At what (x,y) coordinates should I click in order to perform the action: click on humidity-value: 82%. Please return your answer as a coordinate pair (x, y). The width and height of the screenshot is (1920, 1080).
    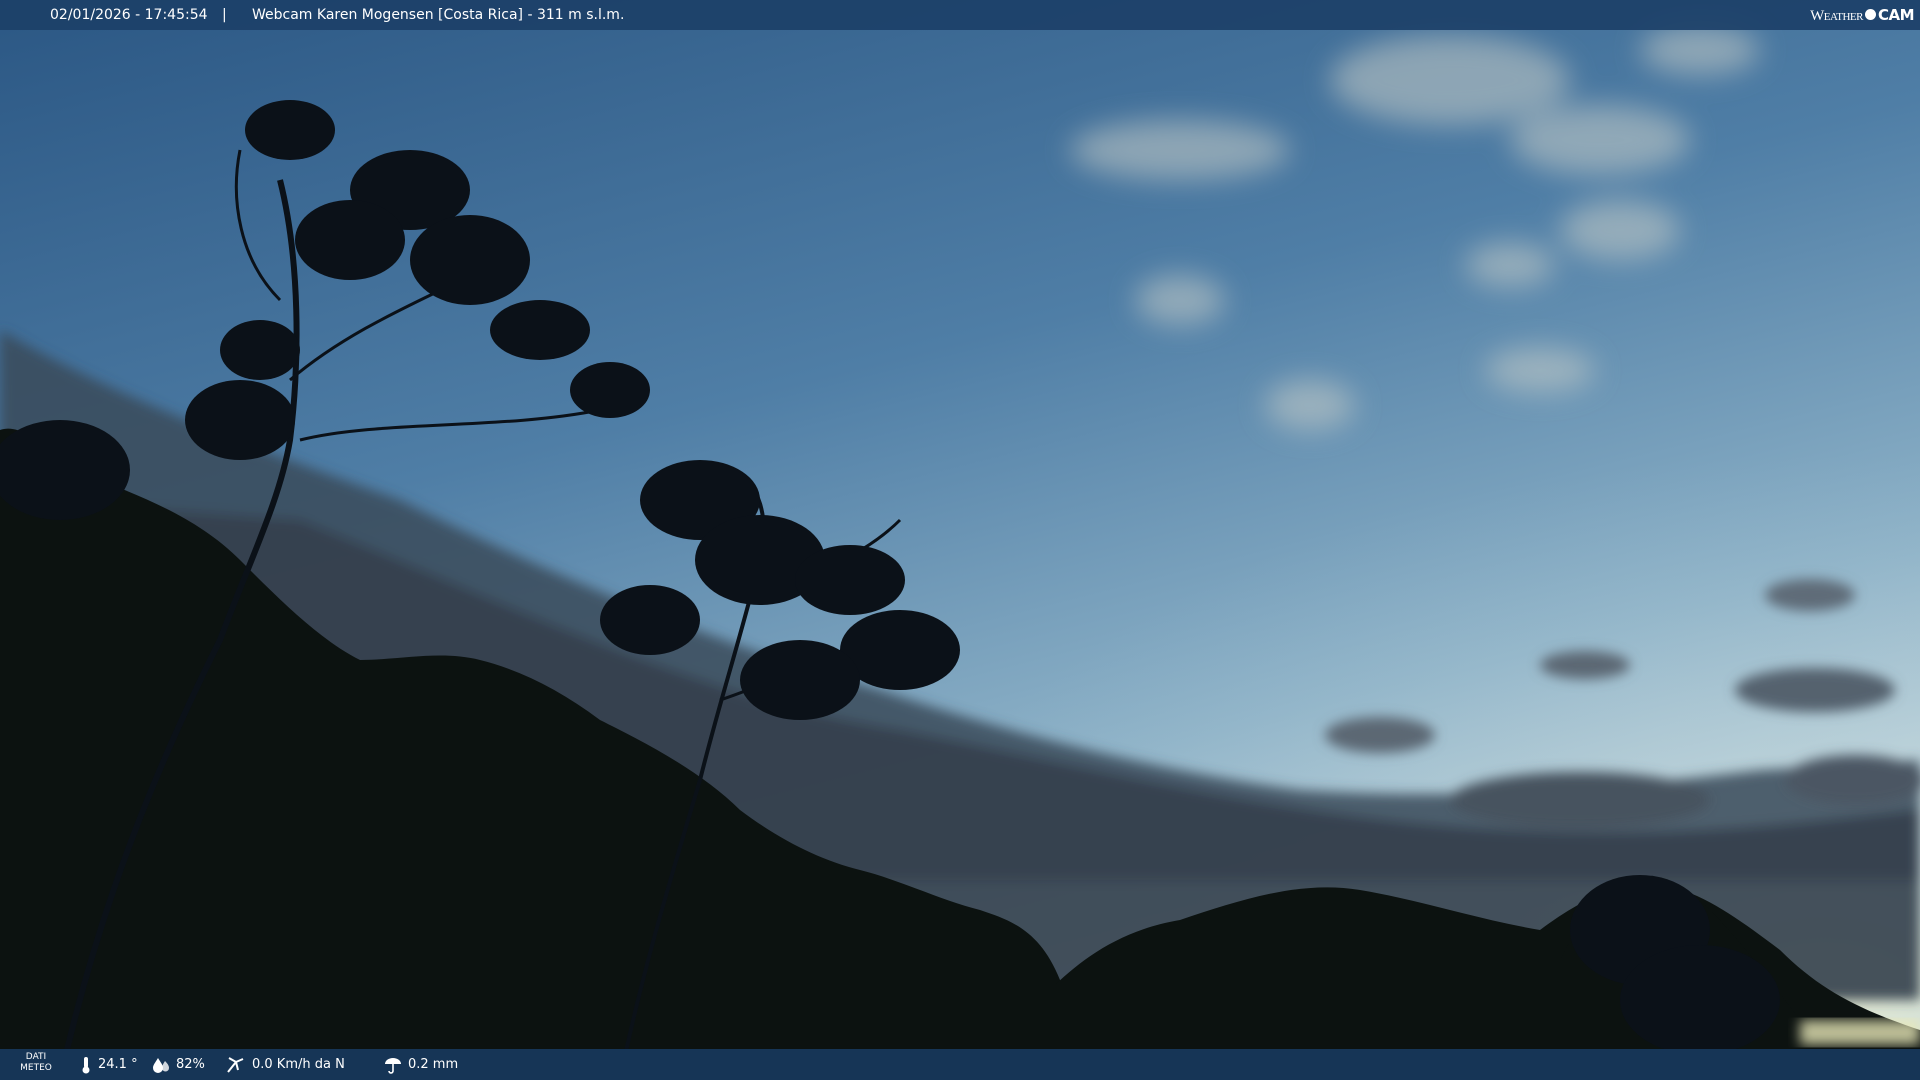
    Looking at the image, I should click on (190, 1064).